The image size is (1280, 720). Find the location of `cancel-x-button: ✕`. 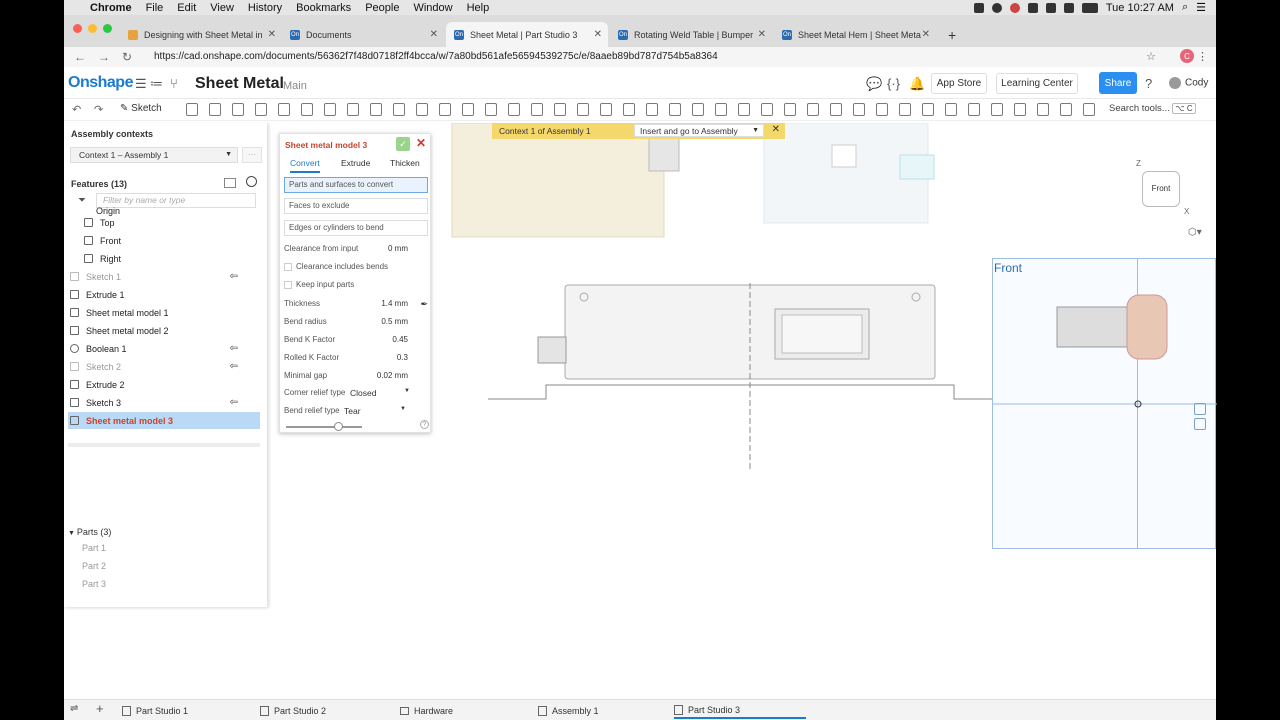

cancel-x-button: ✕ is located at coordinates (421, 143).